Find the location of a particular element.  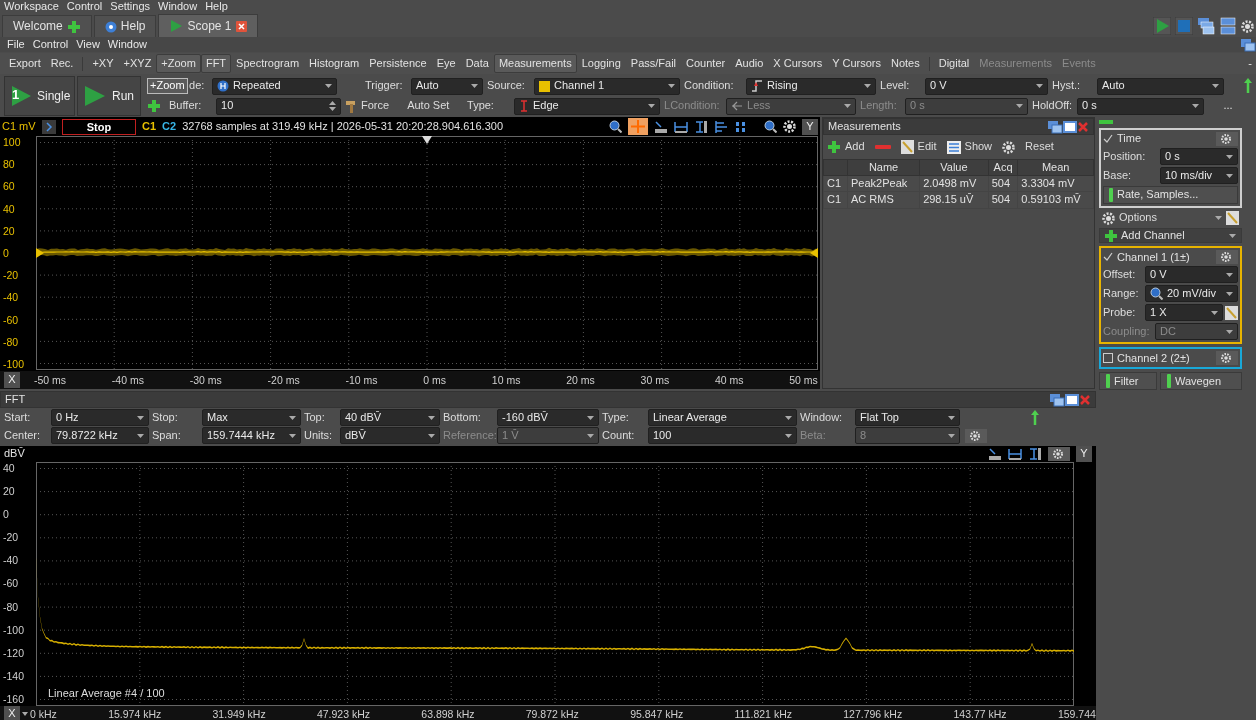

dropdown: Channel 1 is located at coordinates (607, 86).